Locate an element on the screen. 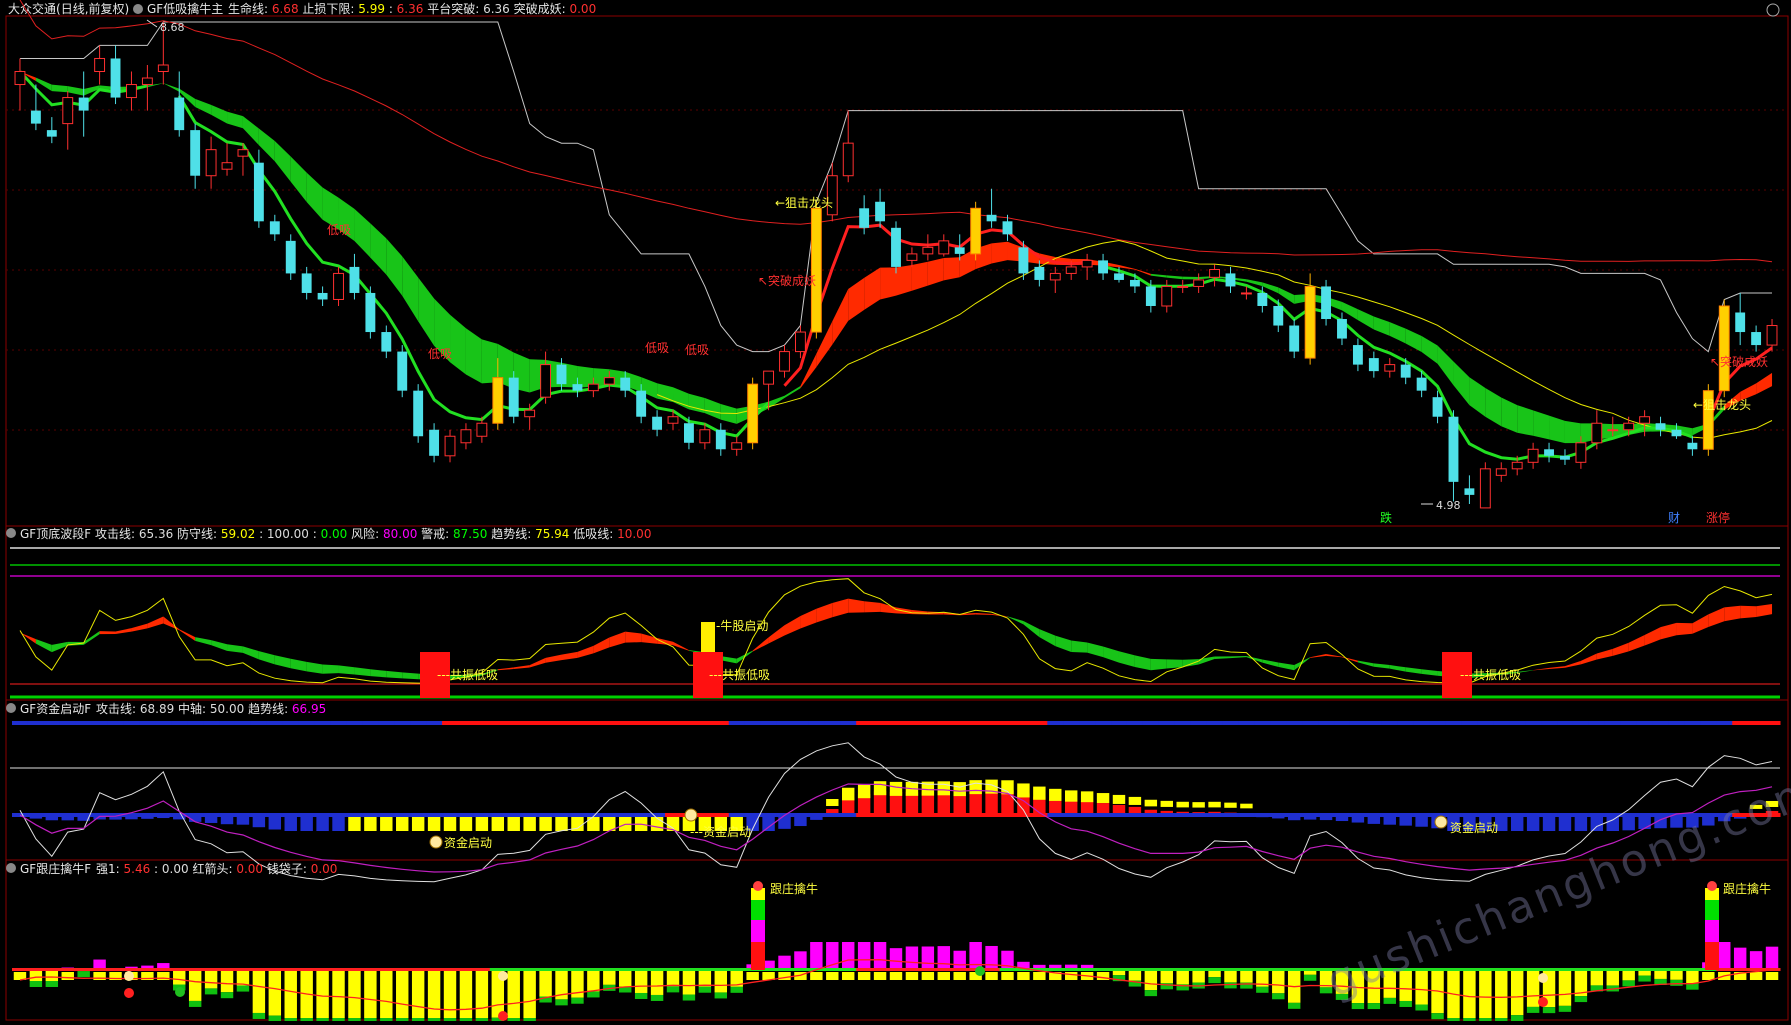 The width and height of the screenshot is (1791, 1025). follow-bar-pos is located at coordinates (816, 956).